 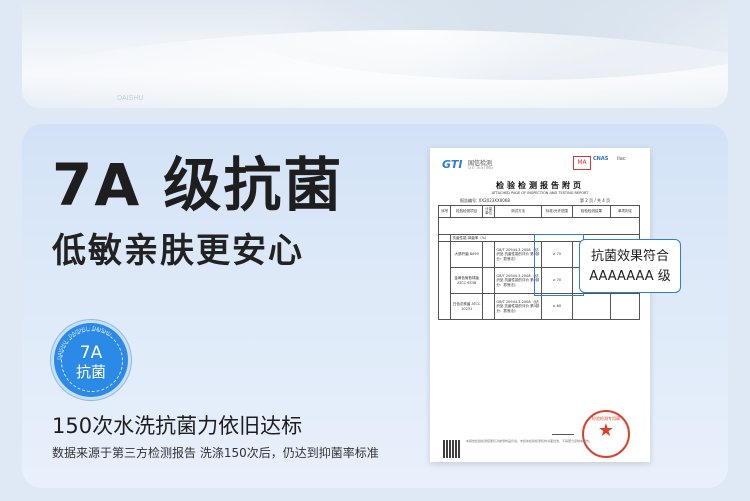 I want to click on seal-star-icon: ★, so click(x=606, y=430).